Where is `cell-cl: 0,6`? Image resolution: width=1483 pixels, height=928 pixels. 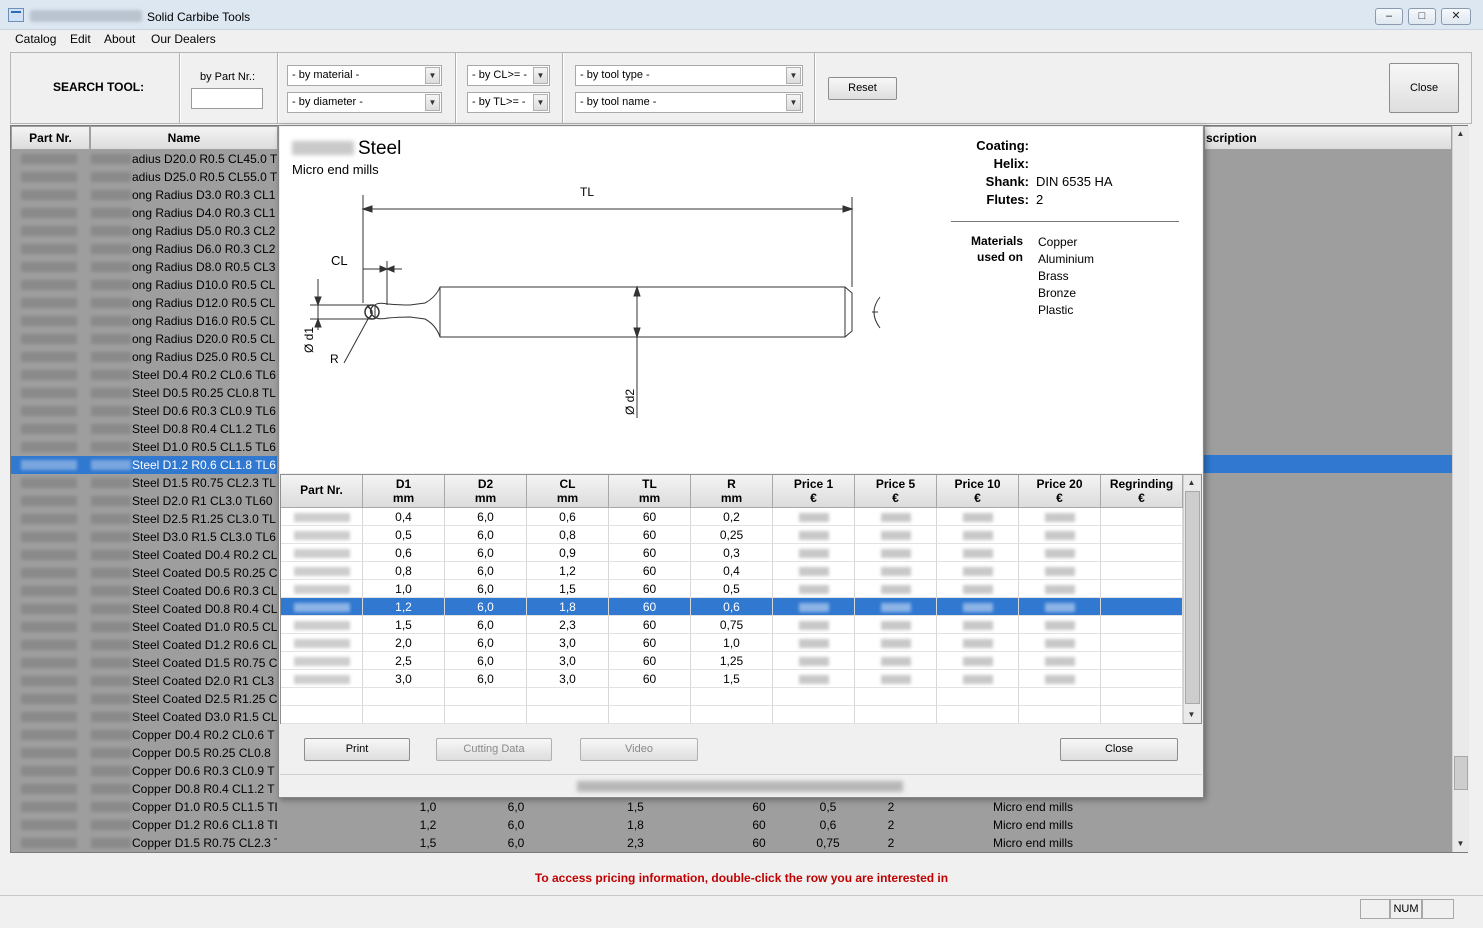
cell-cl: 0,6 is located at coordinates (568, 517).